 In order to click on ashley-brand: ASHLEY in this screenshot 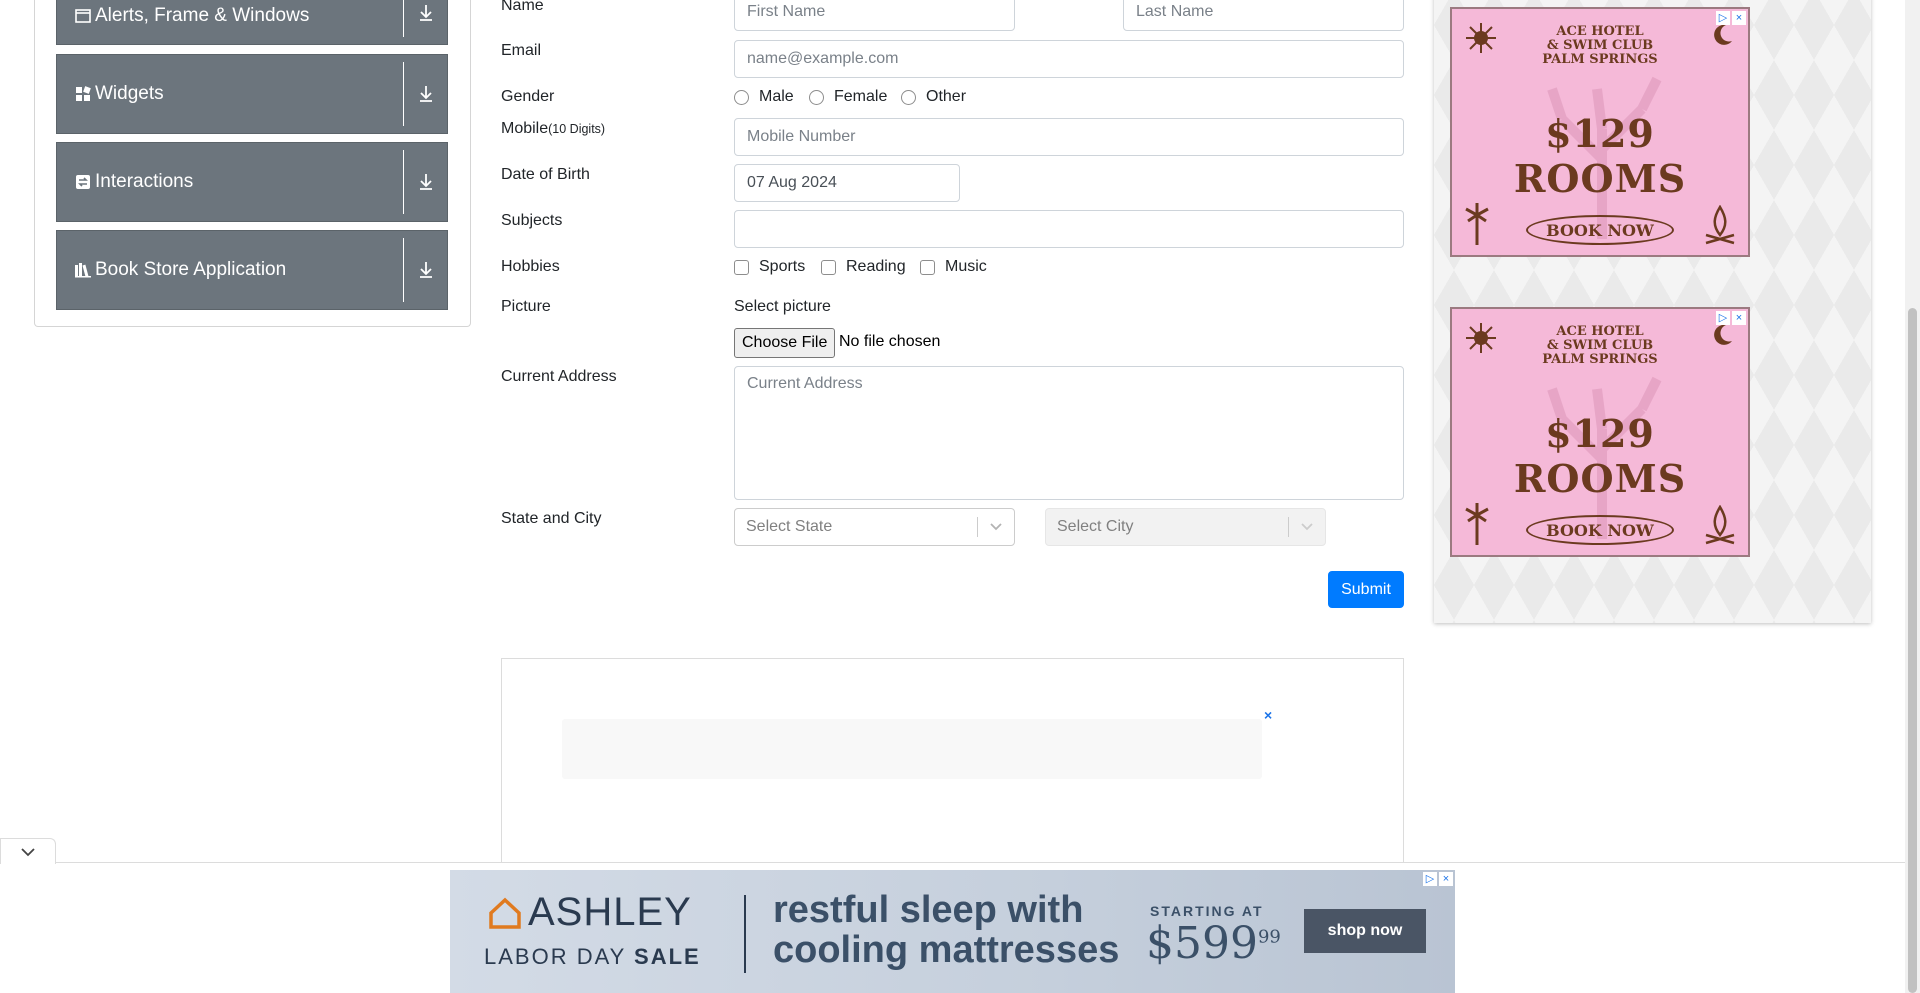, I will do `click(590, 912)`.